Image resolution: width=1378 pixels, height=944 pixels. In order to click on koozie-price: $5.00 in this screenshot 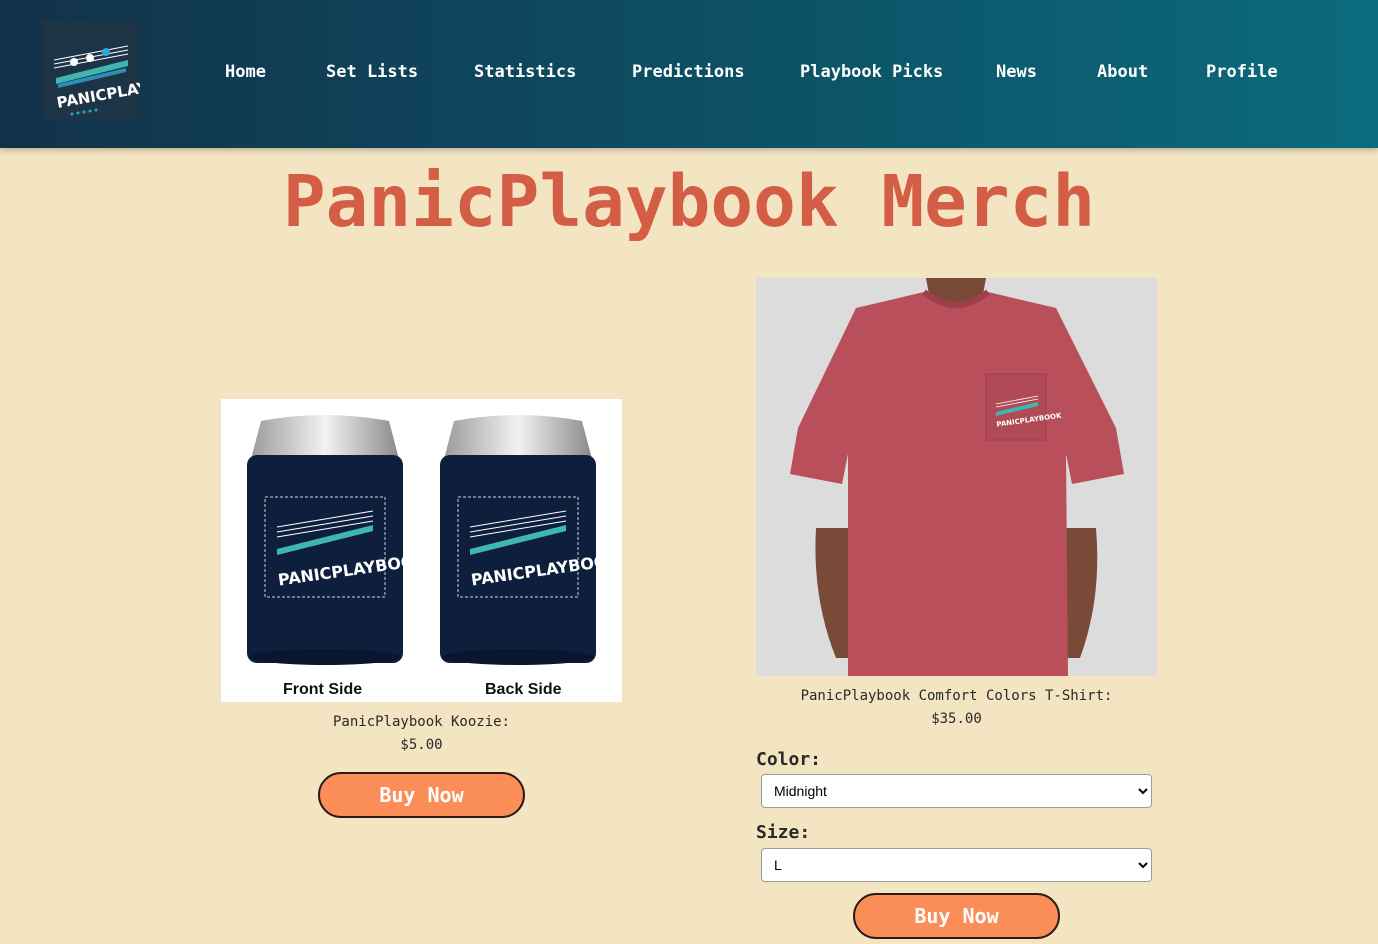, I will do `click(421, 745)`.